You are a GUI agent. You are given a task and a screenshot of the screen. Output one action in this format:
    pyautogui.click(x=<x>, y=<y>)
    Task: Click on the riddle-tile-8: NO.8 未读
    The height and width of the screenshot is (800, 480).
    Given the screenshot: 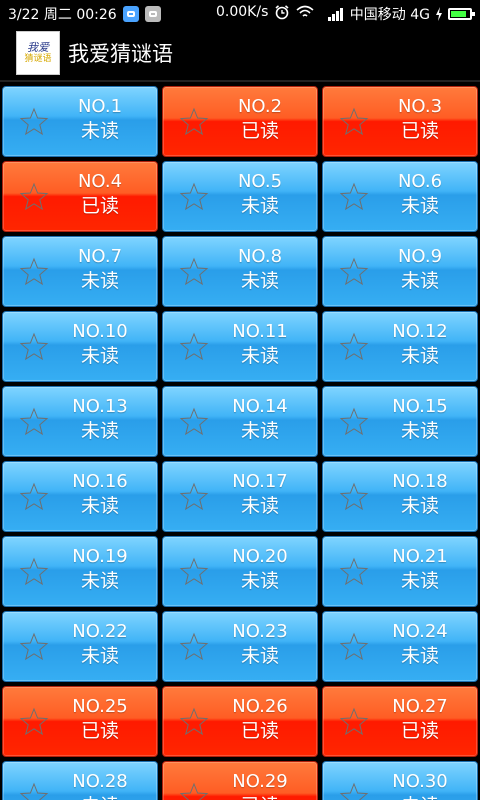 What is the action you would take?
    pyautogui.click(x=240, y=271)
    